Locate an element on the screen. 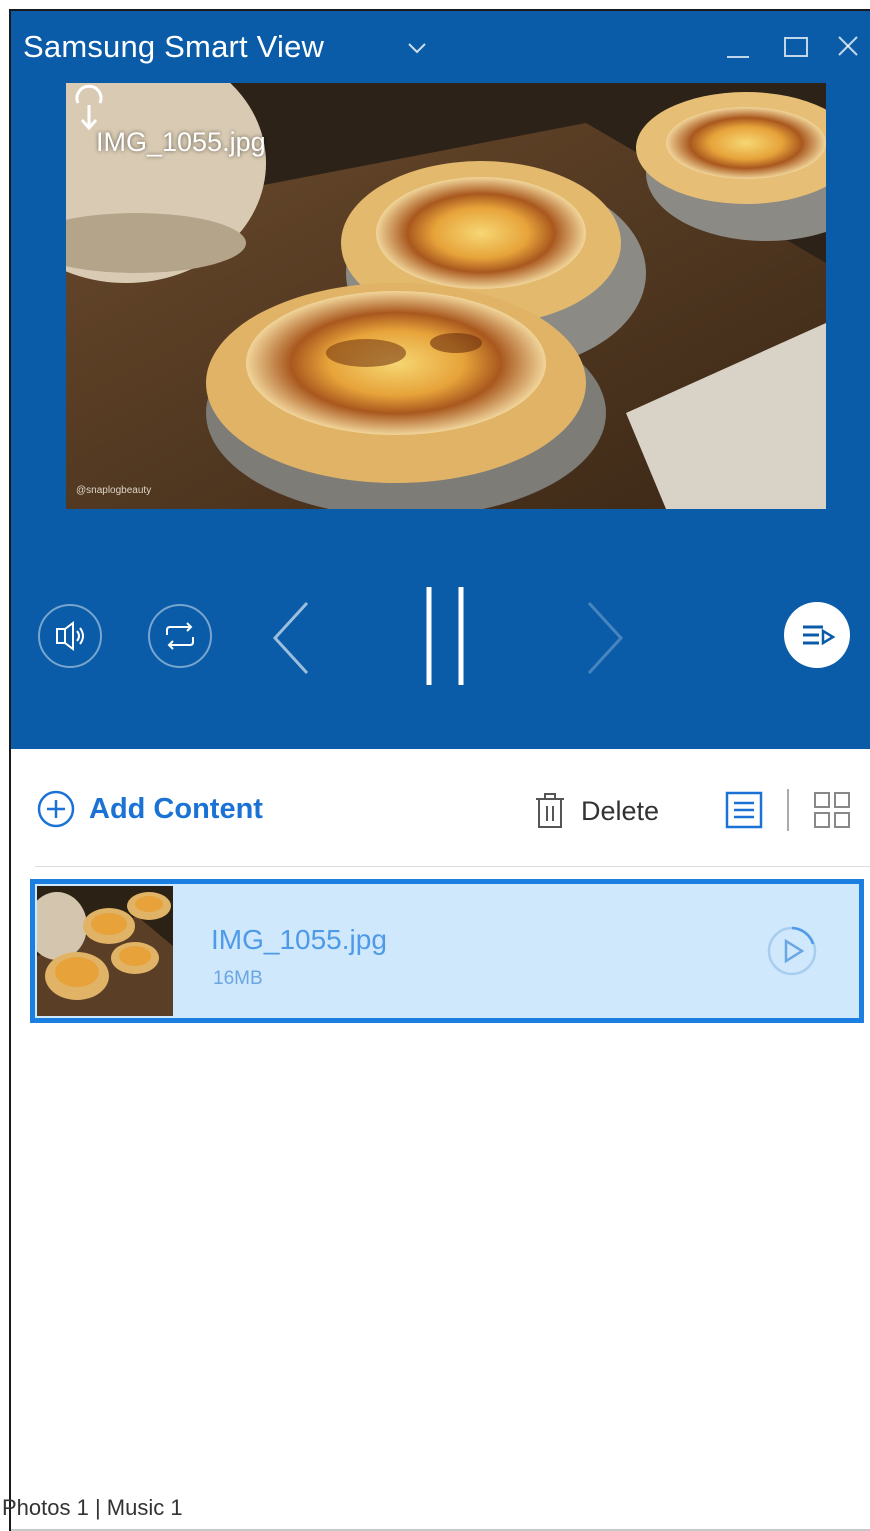 Image resolution: width=870 pixels, height=1531 pixels. app-title: Samsung Smart View is located at coordinates (174, 46).